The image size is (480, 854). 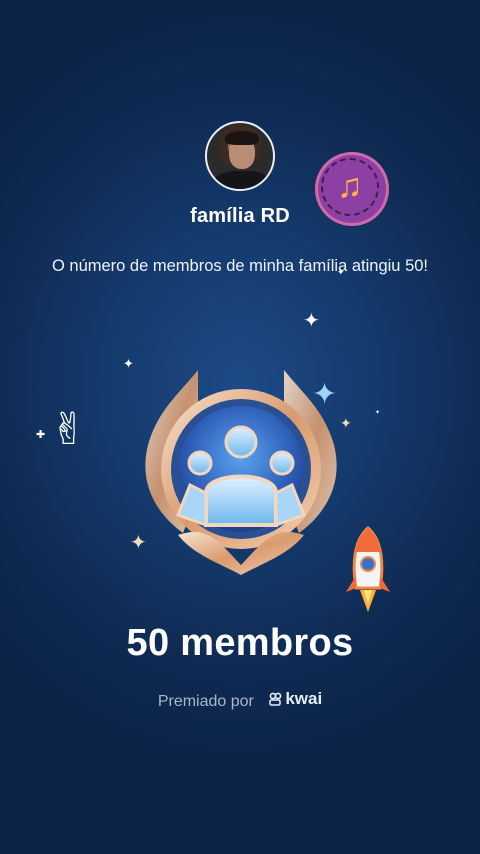 I want to click on profile-name: família RD, so click(x=240, y=216).